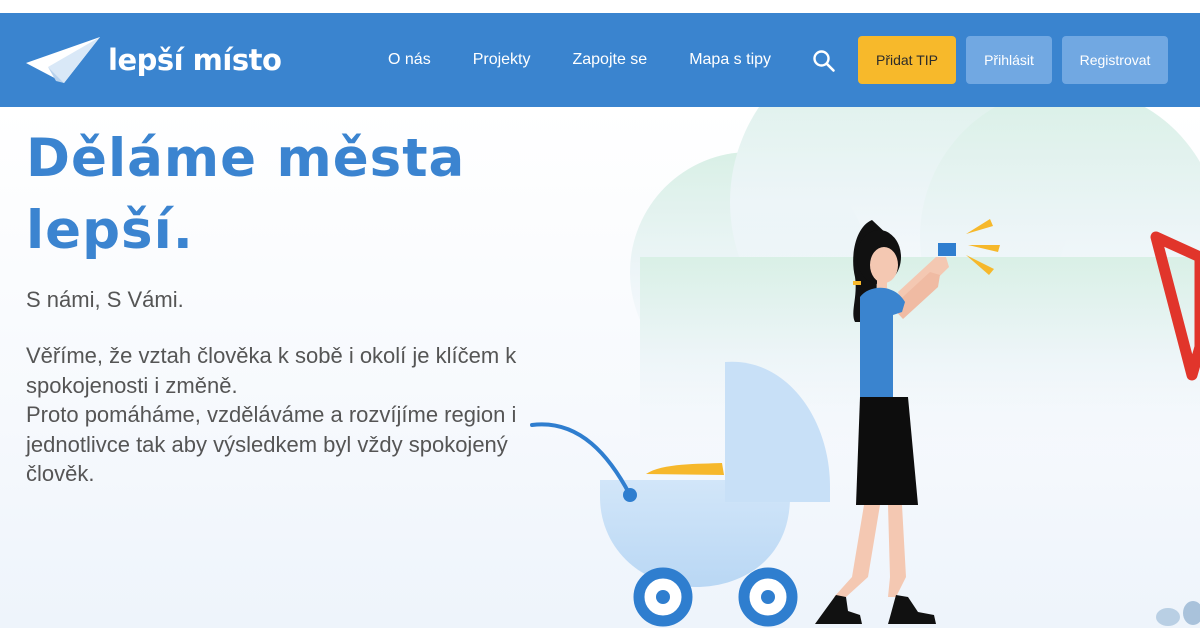 This screenshot has height=628, width=1200. Describe the element at coordinates (502, 60) in the screenshot. I see `nav-link-projects: Projekty` at that location.